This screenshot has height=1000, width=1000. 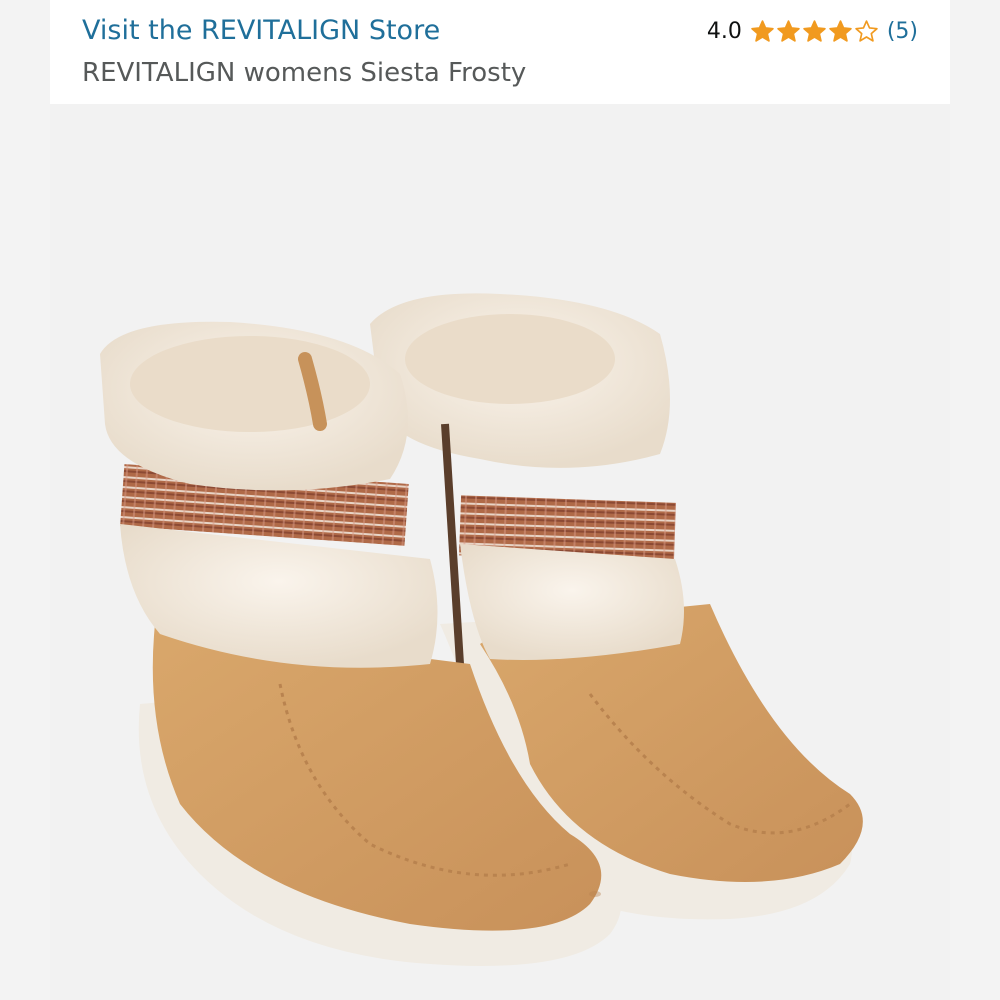 I want to click on rating-count: (5), so click(x=902, y=31).